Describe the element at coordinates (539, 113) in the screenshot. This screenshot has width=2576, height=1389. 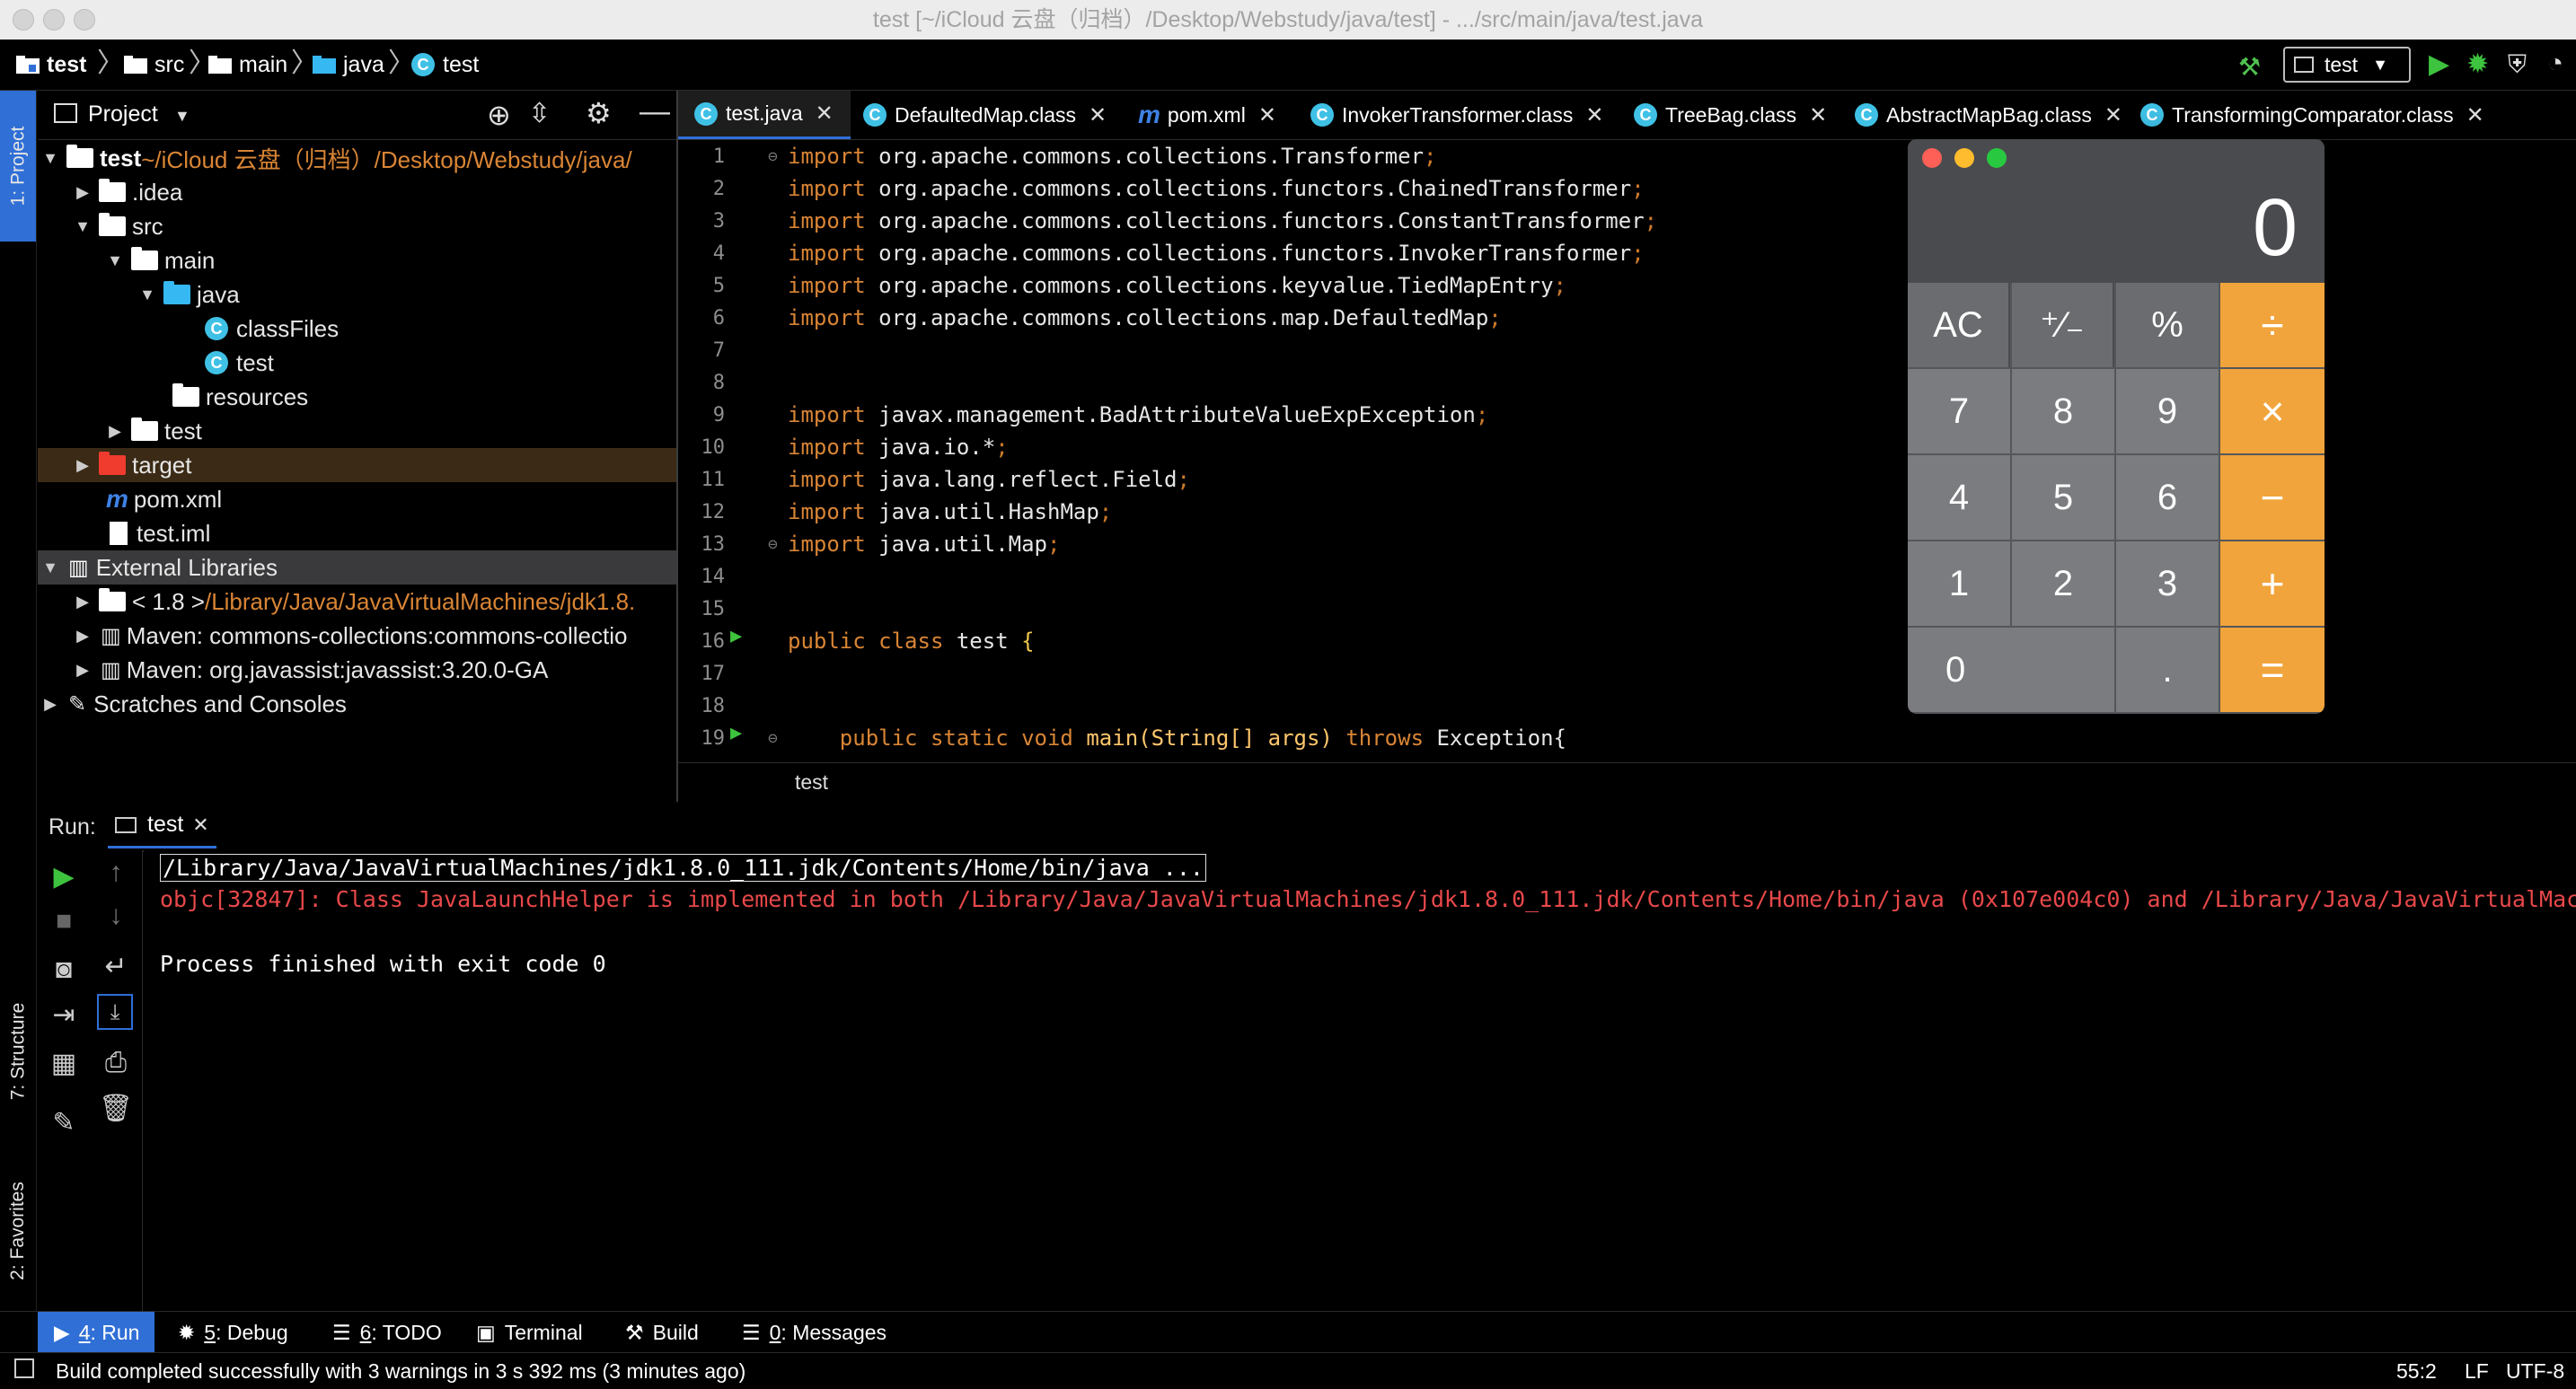
I see `collapse-all-icon: ⇳` at that location.